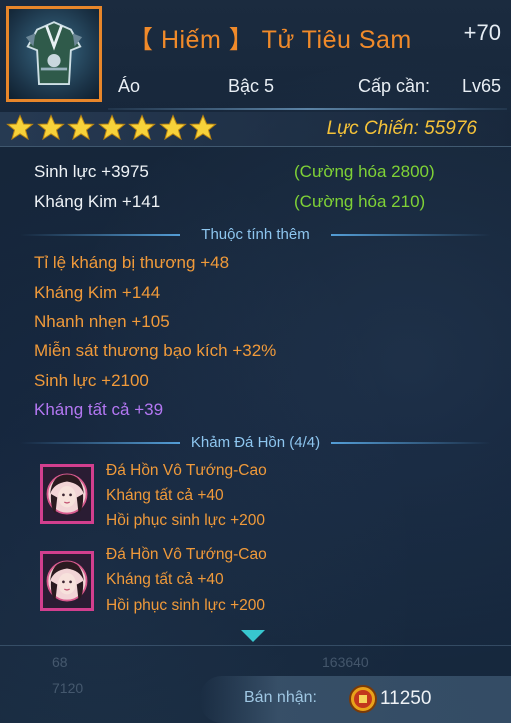 Image resolution: width=511 pixels, height=723 pixels. What do you see at coordinates (255, 442) in the screenshot?
I see `gem-slots-title: Khảm Đá Hồn (4/4)` at bounding box center [255, 442].